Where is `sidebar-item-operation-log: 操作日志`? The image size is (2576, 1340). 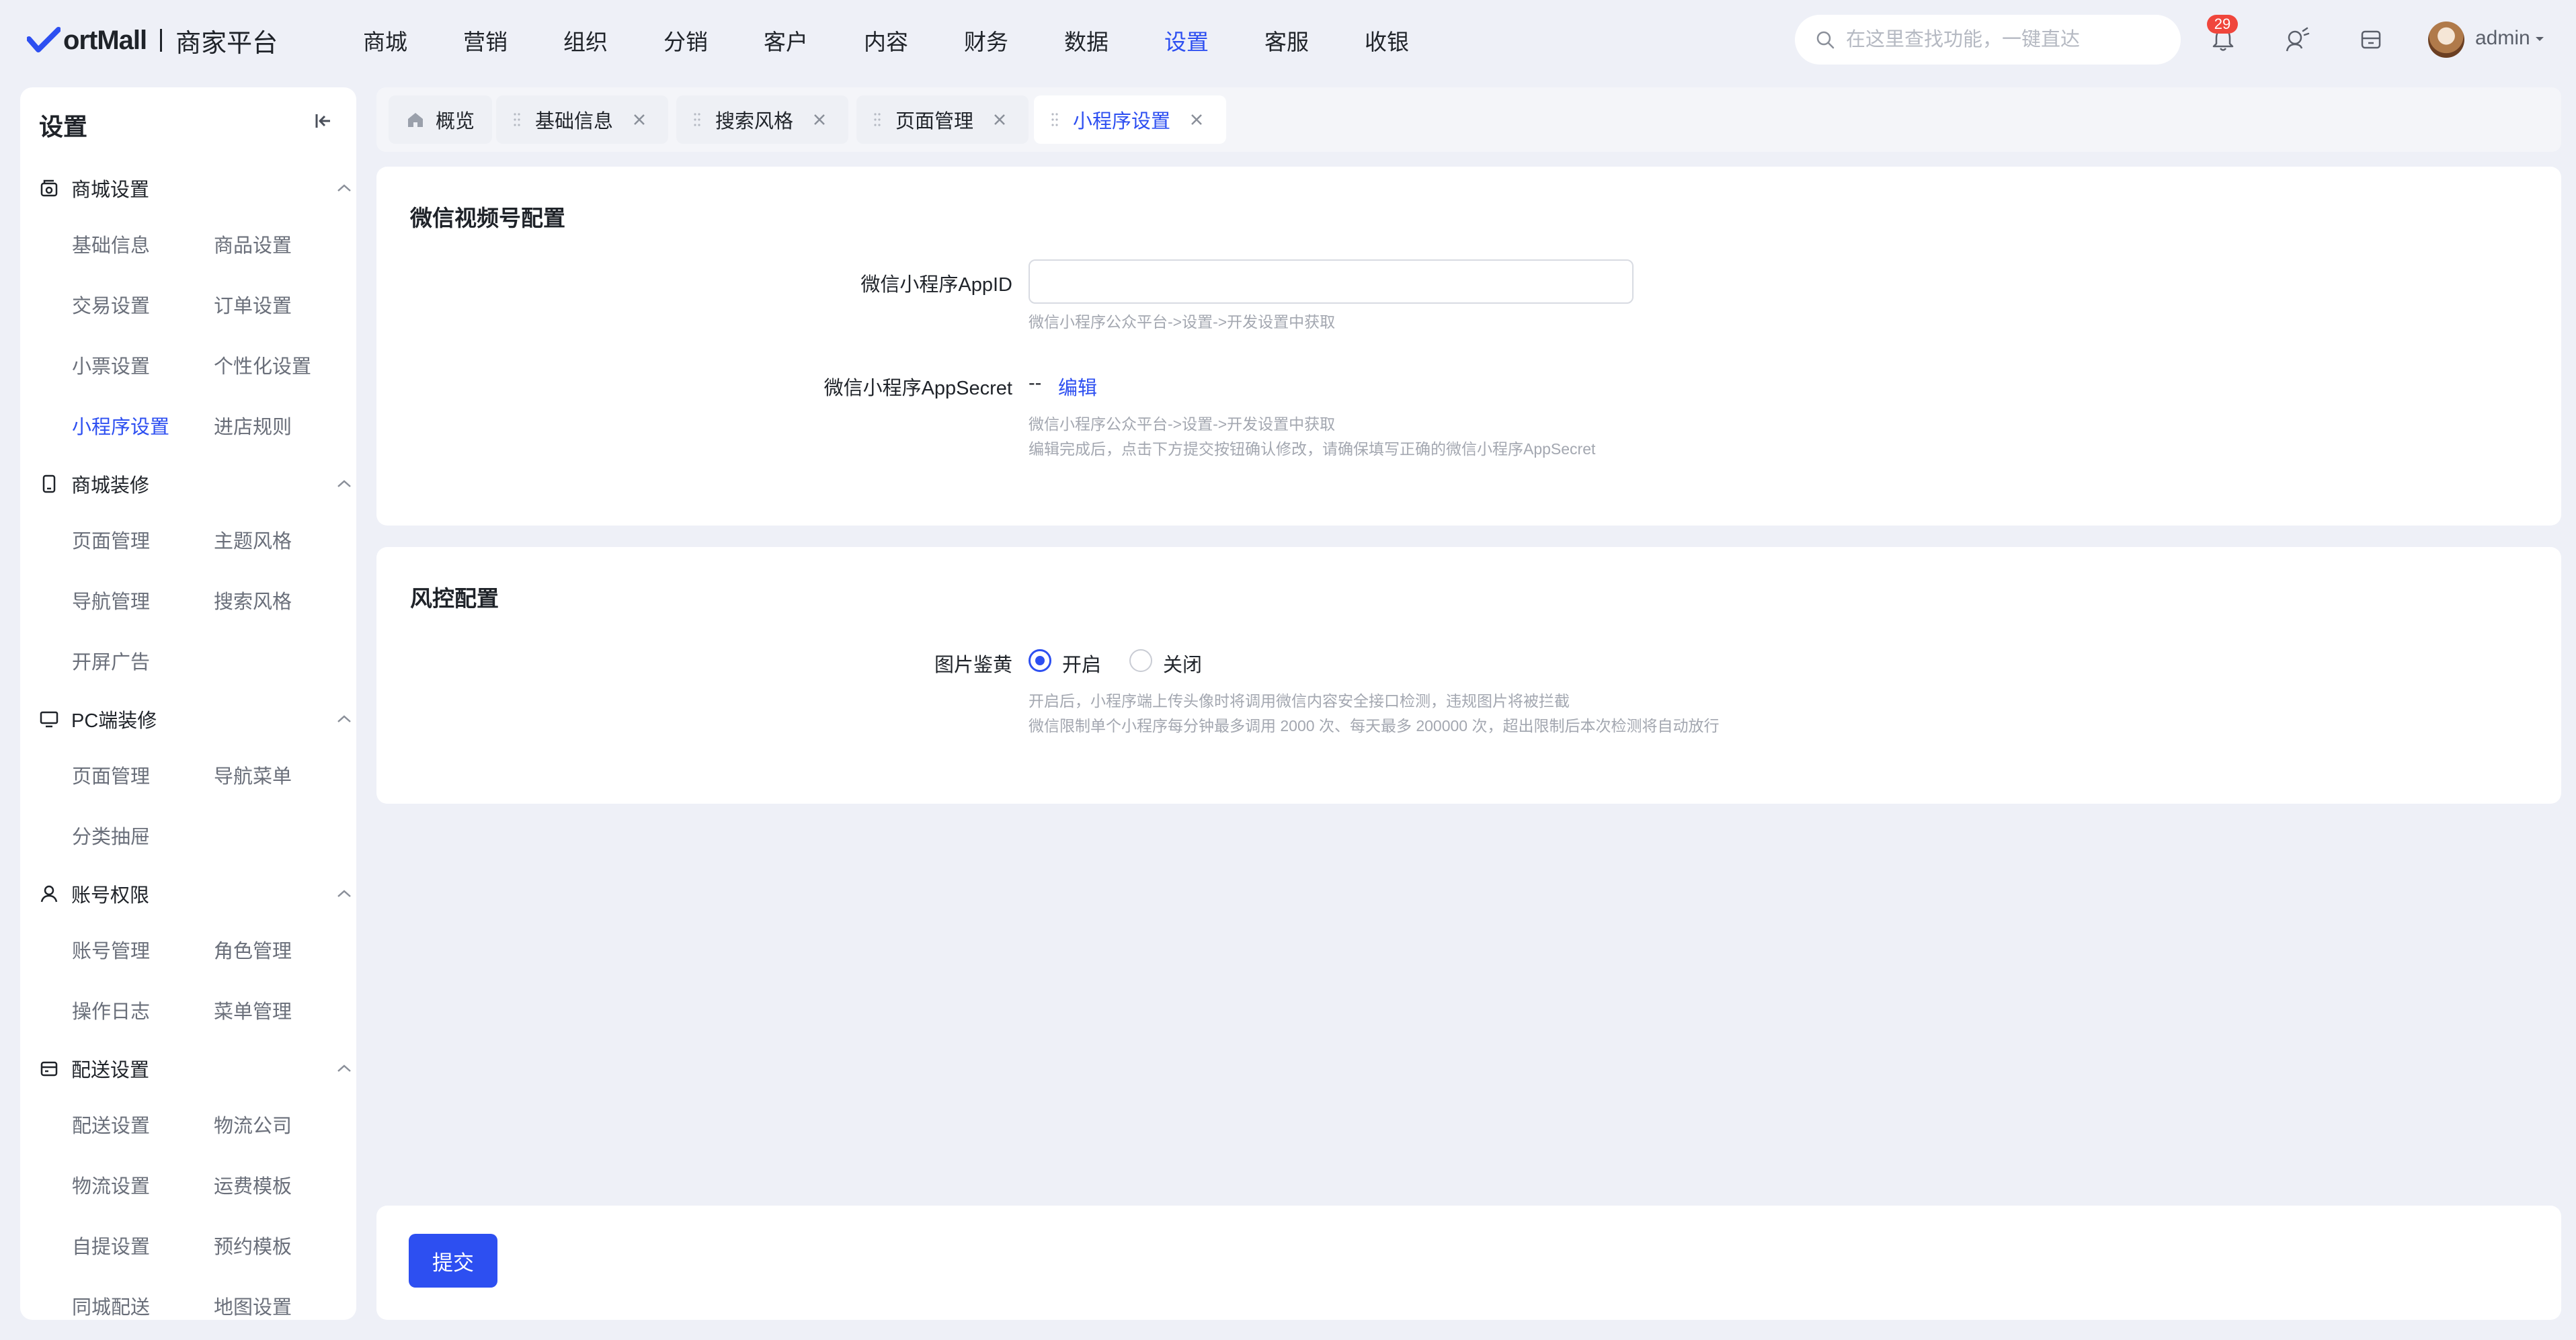 sidebar-item-operation-log: 操作日志 is located at coordinates (111, 1010).